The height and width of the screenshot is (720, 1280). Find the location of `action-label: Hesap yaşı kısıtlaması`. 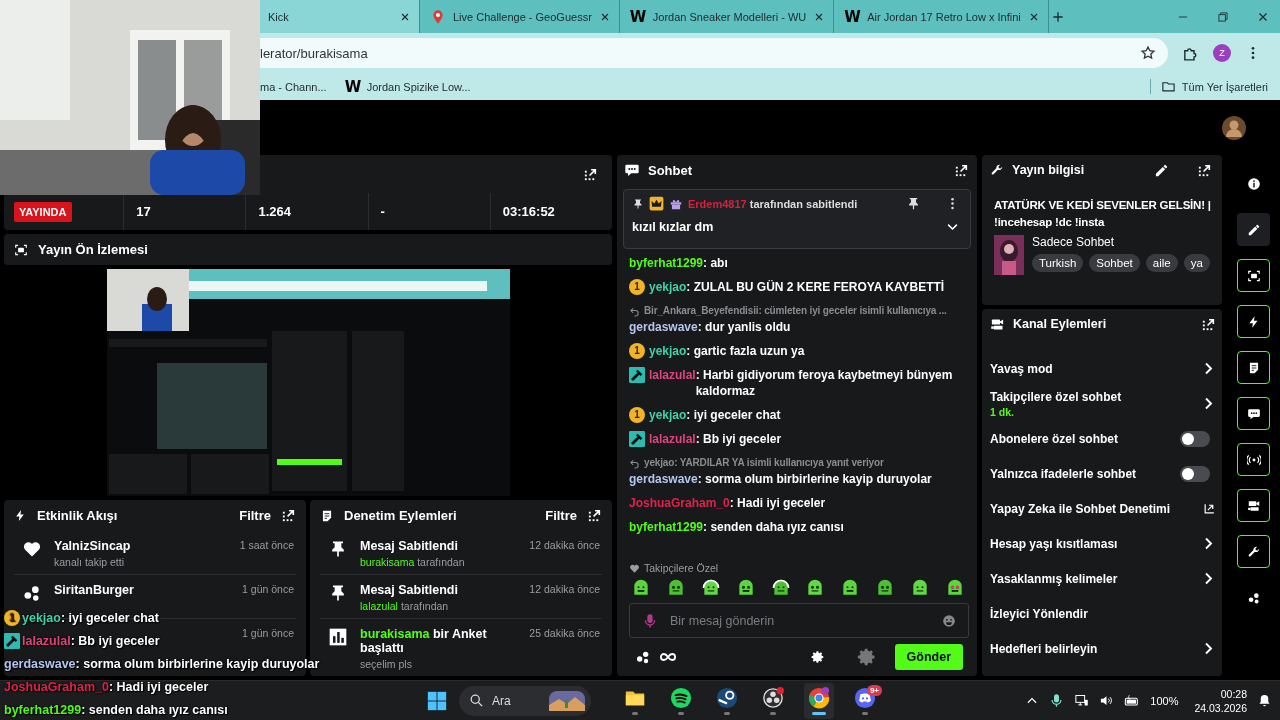

action-label: Hesap yaşı kısıtlaması is located at coordinates (1092, 543).